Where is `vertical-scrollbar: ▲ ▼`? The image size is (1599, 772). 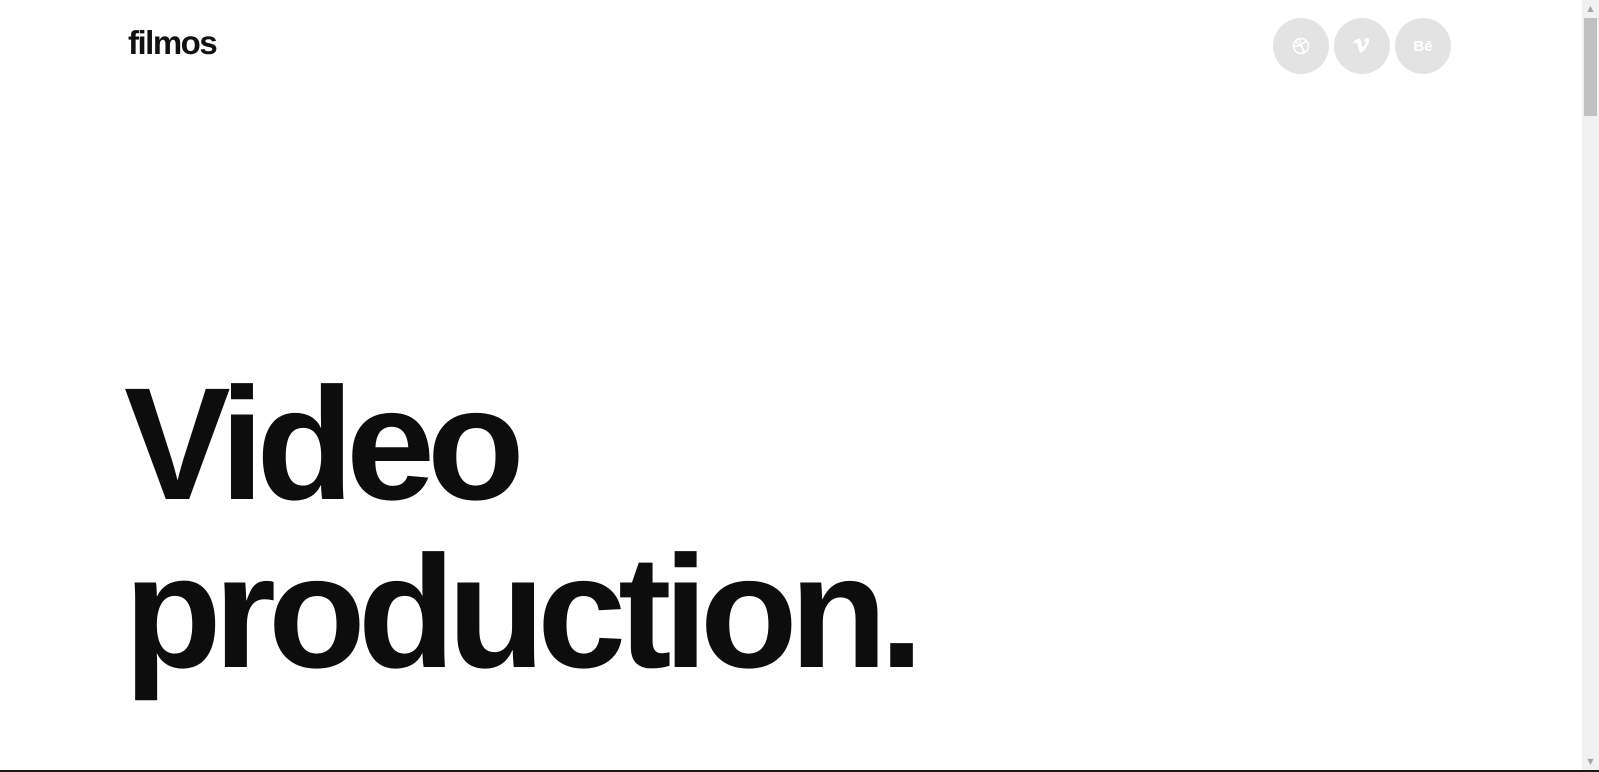
vertical-scrollbar: ▲ ▼ is located at coordinates (1590, 385).